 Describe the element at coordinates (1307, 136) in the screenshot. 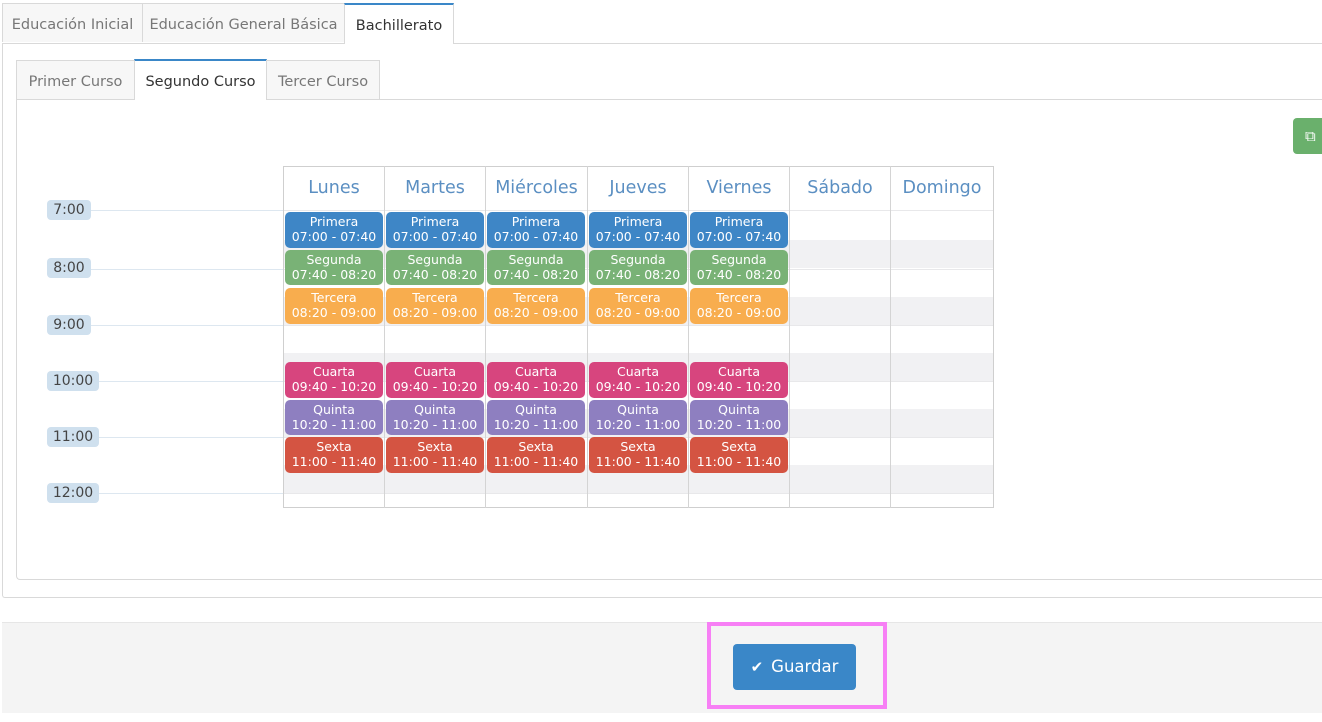

I see `copy-button: ⧉` at that location.